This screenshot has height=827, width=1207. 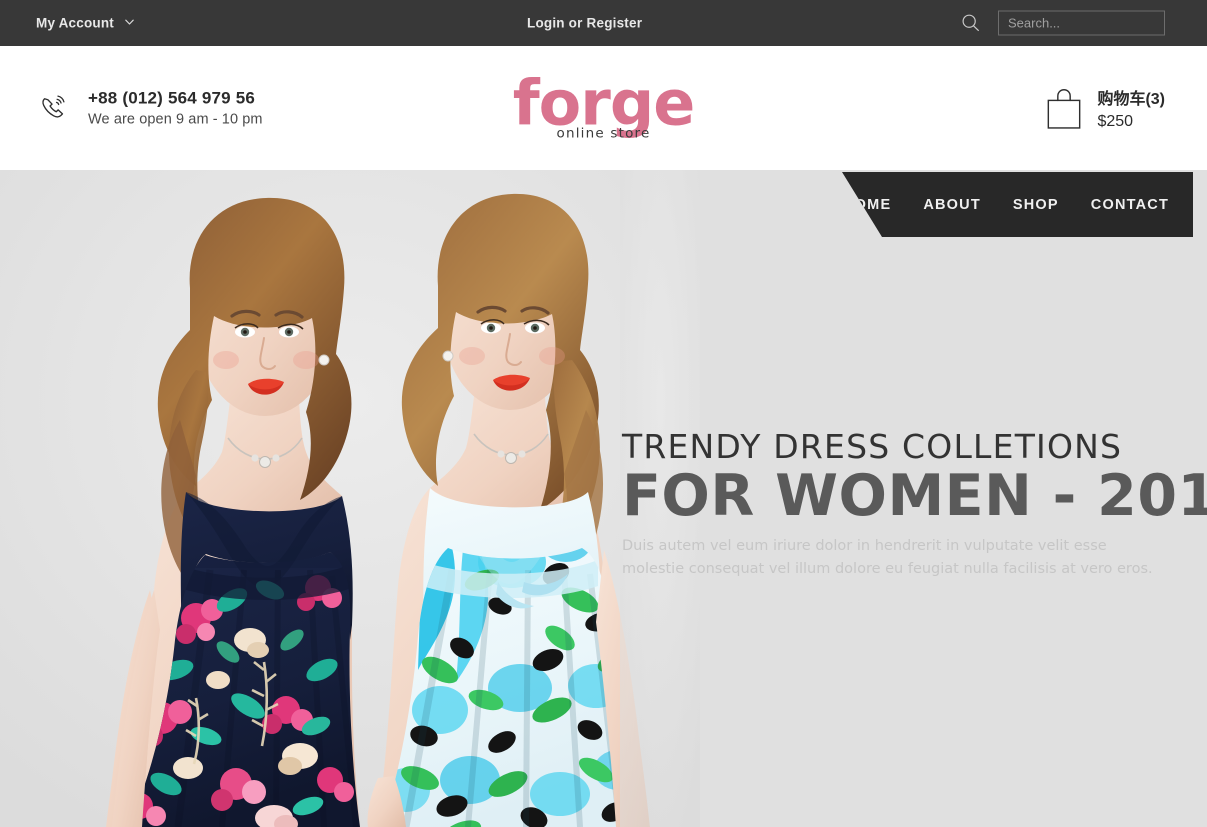 What do you see at coordinates (872, 446) in the screenshot?
I see `hero-headline-top: TRENDY DRESS COLLETIONS` at bounding box center [872, 446].